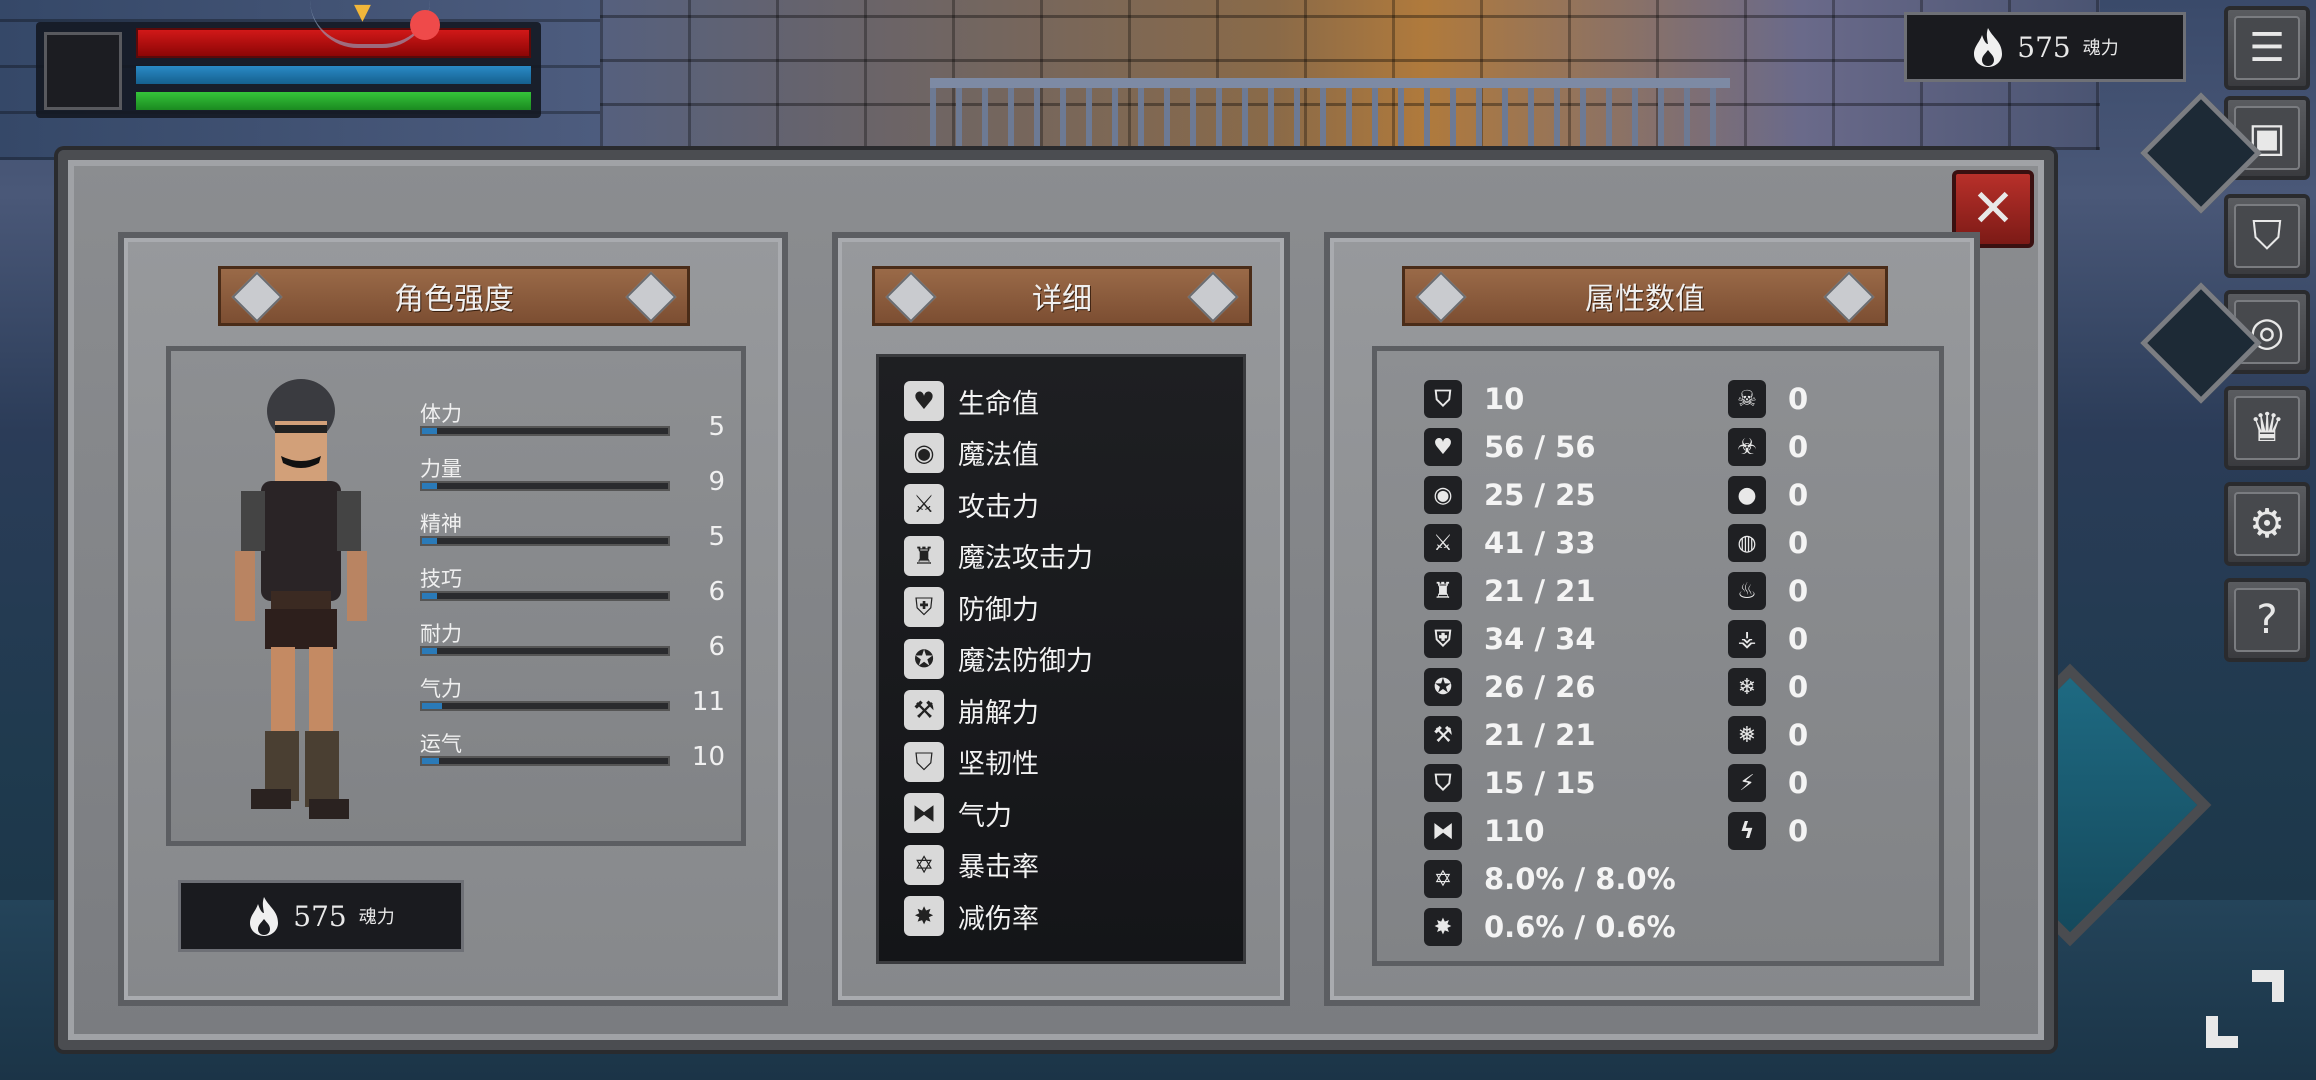 Image resolution: width=2316 pixels, height=1080 pixels. Describe the element at coordinates (1550, 927) in the screenshot. I see `attribute-row: ✸ 0.6% / 0.6%` at that location.